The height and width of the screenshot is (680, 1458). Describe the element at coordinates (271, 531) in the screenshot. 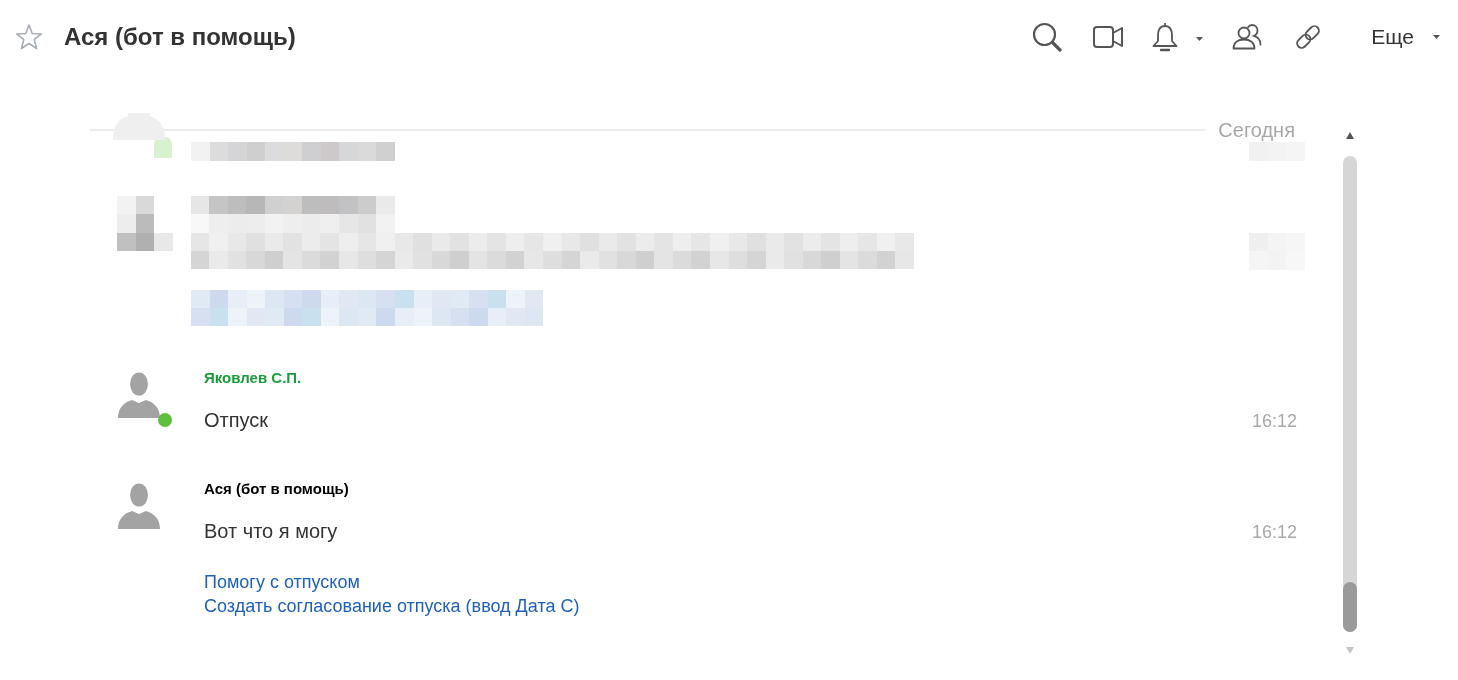

I see `message-text: Вот что я могу` at that location.